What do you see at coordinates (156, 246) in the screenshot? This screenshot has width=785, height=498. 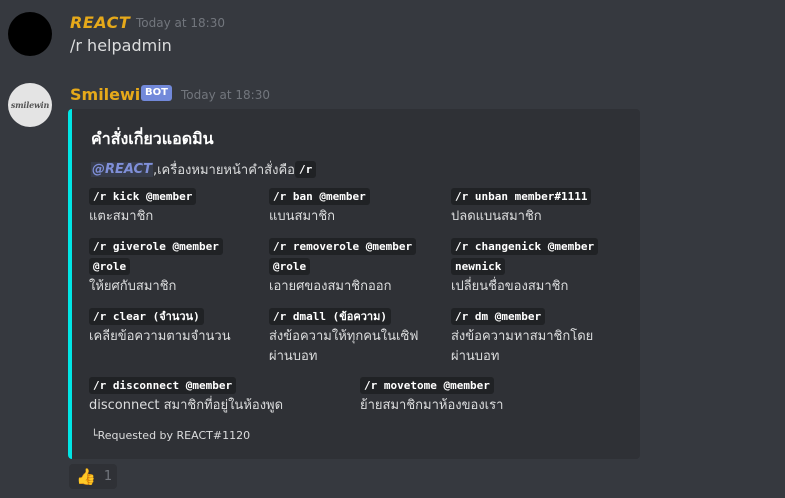 I see `field-name: /r giverole @member` at bounding box center [156, 246].